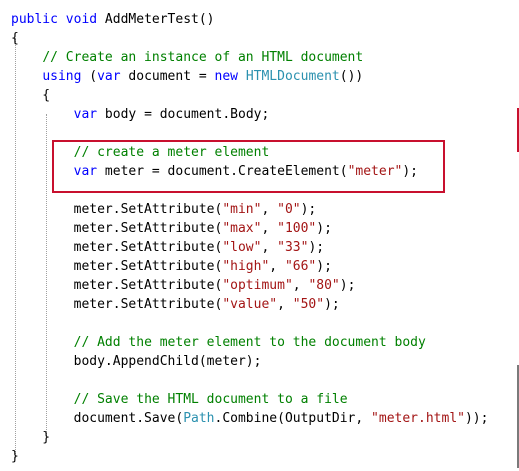  What do you see at coordinates (89, 76) in the screenshot?
I see `code-token: (` at bounding box center [89, 76].